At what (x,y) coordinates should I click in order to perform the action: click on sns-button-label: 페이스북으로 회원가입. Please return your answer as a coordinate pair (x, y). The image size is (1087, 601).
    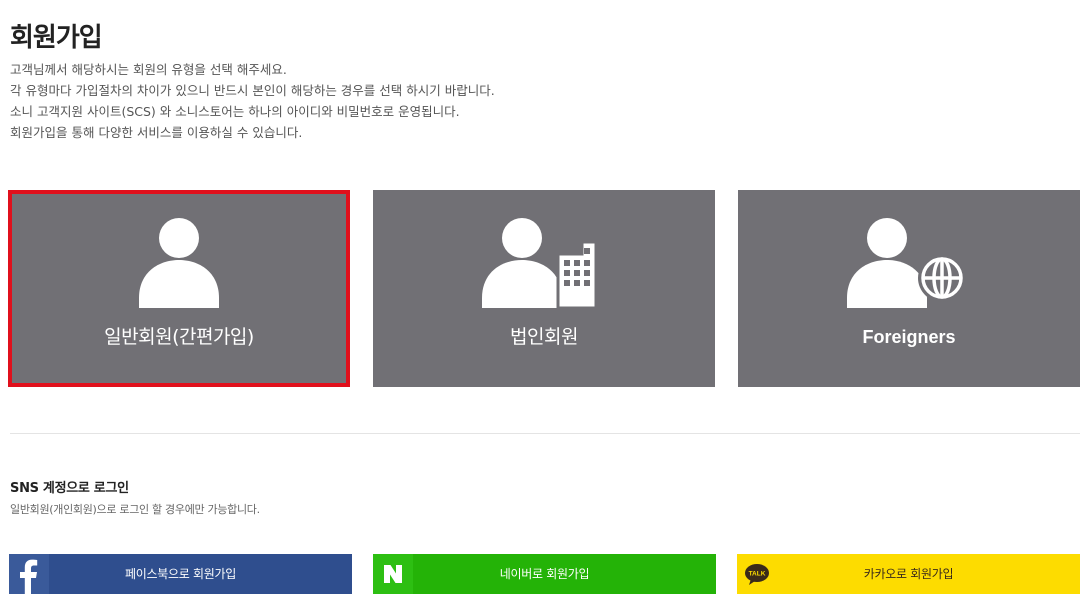
    Looking at the image, I should click on (180, 574).